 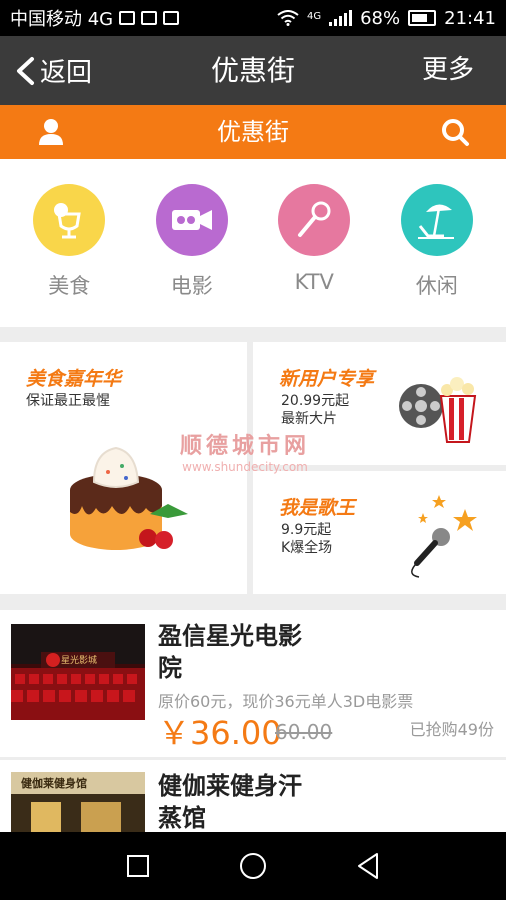 I want to click on promo-food-title: 美食嘉年华, so click(x=74, y=379).